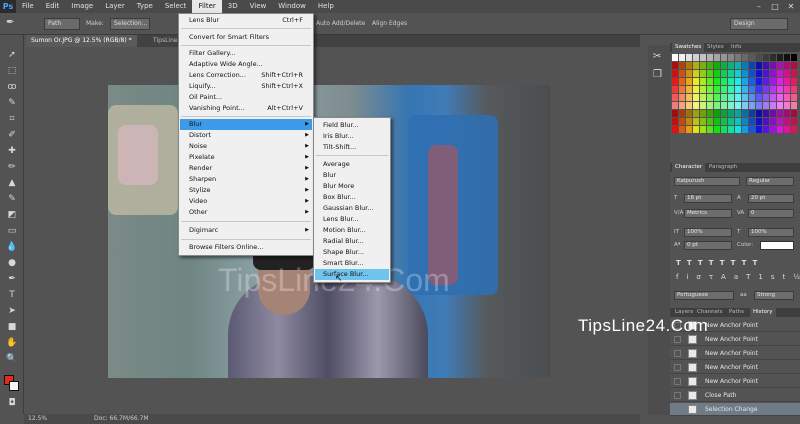 The height and width of the screenshot is (424, 800). I want to click on antialias-select: Strong, so click(774, 295).